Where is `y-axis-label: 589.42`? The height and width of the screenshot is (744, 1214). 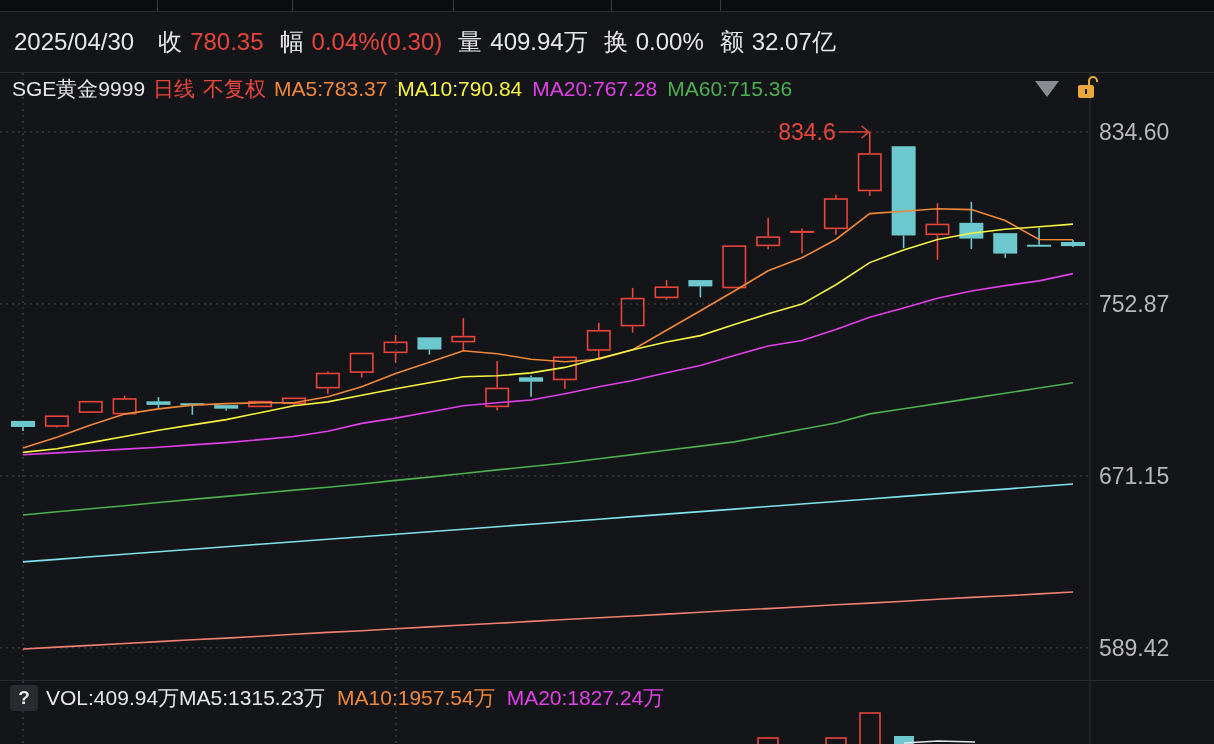
y-axis-label: 589.42 is located at coordinates (1134, 647).